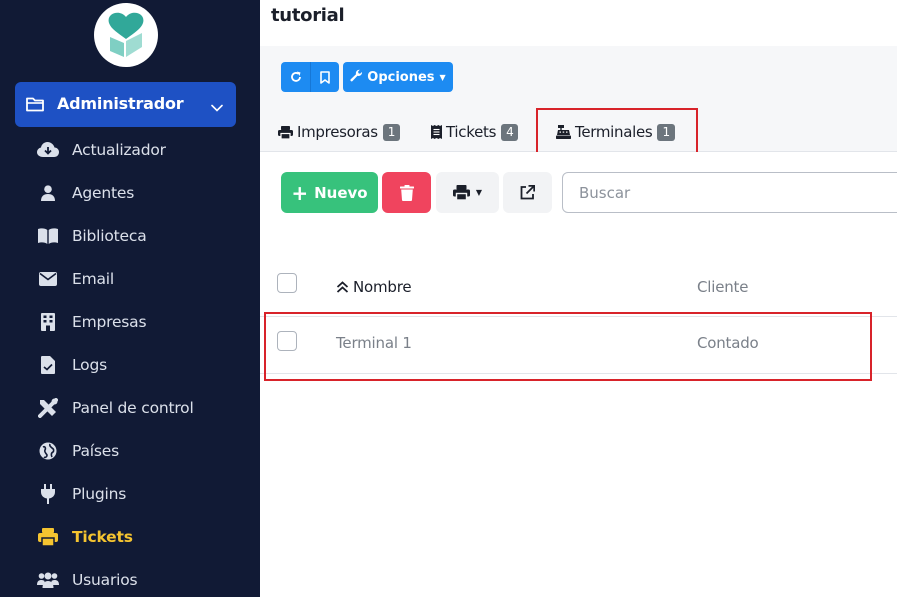  I want to click on trash-icon, so click(406, 192).